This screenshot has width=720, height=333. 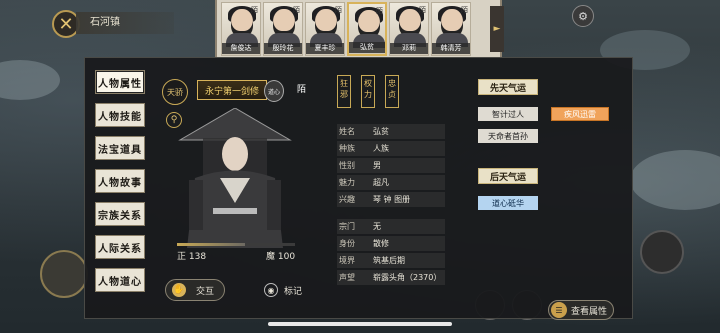 What do you see at coordinates (347, 243) in the screenshot?
I see `attribute-key: 身份` at bounding box center [347, 243].